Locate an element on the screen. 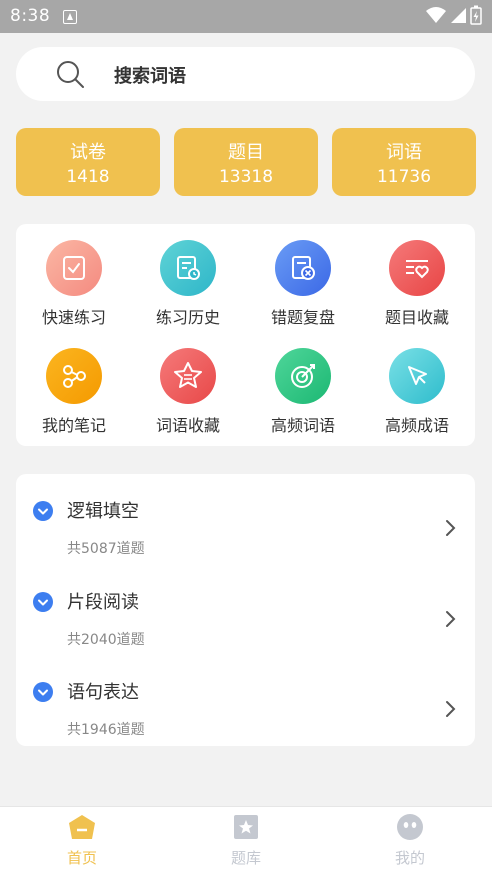 This screenshot has width=492, height=874. notification-icon is located at coordinates (70, 17).